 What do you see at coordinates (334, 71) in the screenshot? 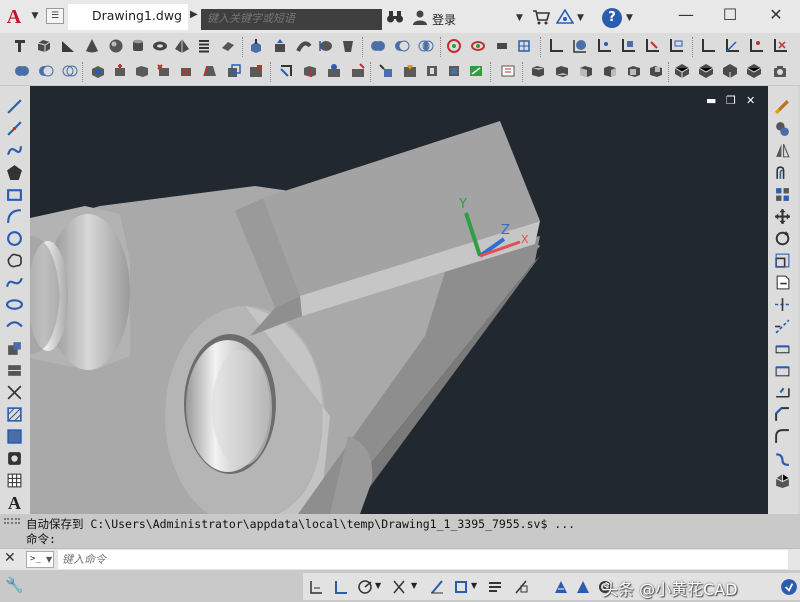
I see `imprint-icon` at bounding box center [334, 71].